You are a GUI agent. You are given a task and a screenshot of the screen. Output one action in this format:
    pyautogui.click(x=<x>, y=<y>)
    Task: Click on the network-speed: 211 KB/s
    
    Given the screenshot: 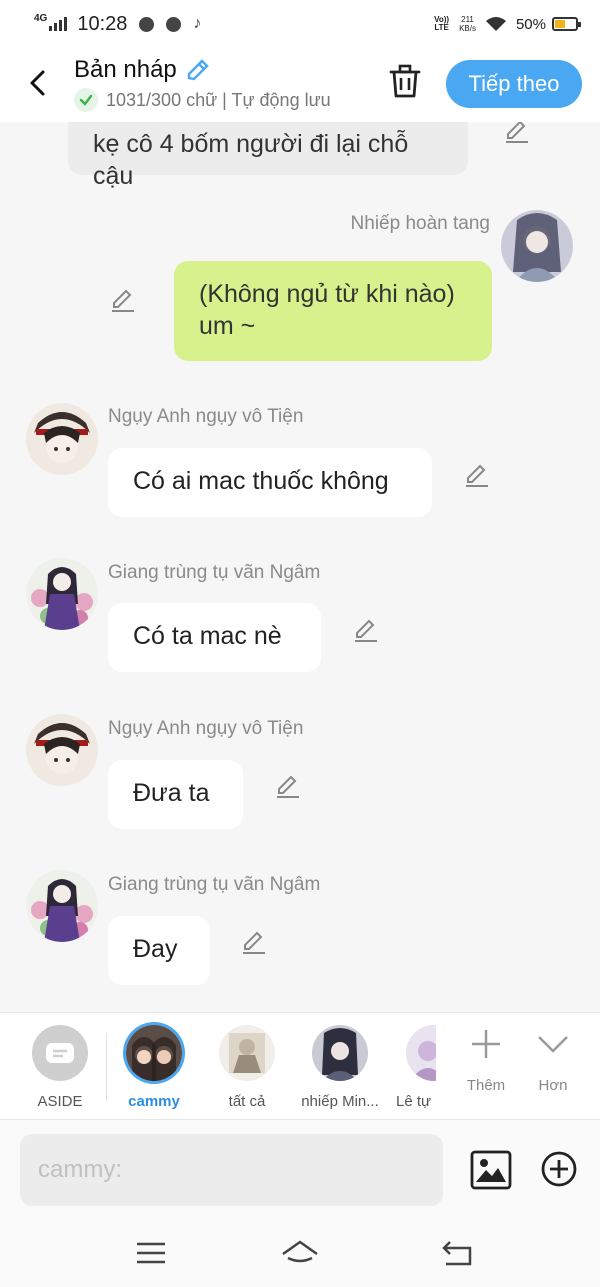 What is the action you would take?
    pyautogui.click(x=467, y=24)
    